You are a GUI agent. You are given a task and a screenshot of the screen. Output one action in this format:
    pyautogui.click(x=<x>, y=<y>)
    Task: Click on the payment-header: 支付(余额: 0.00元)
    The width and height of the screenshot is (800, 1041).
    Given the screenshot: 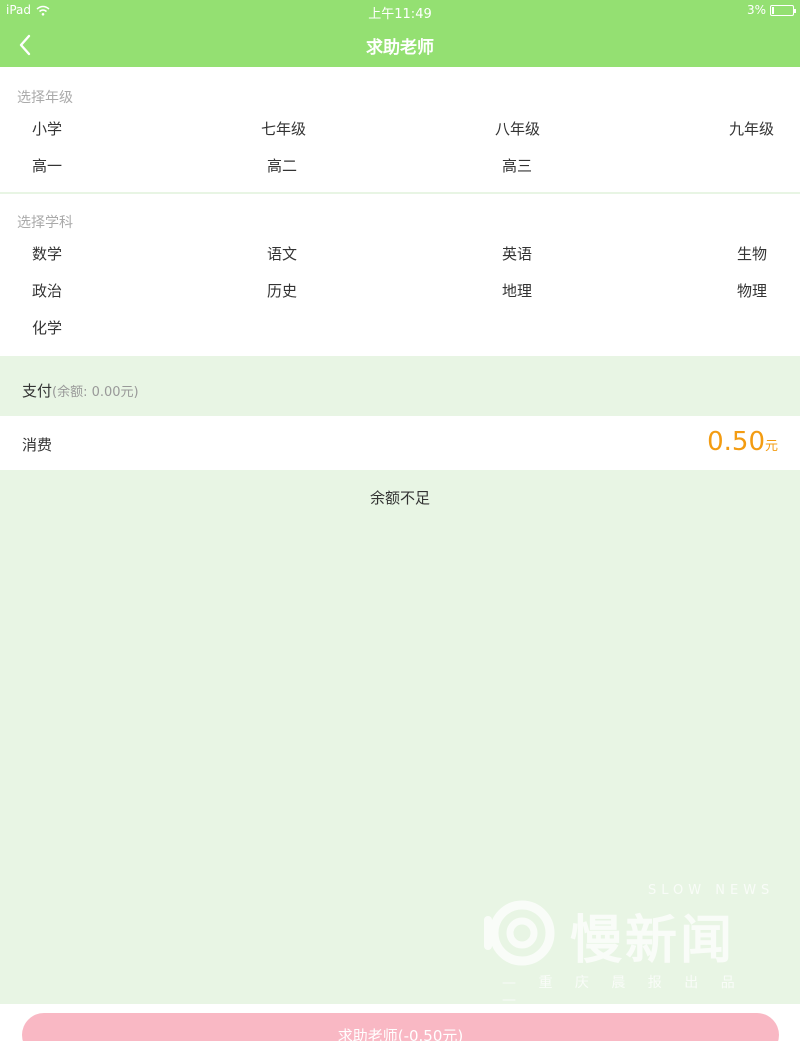 What is the action you would take?
    pyautogui.click(x=400, y=386)
    